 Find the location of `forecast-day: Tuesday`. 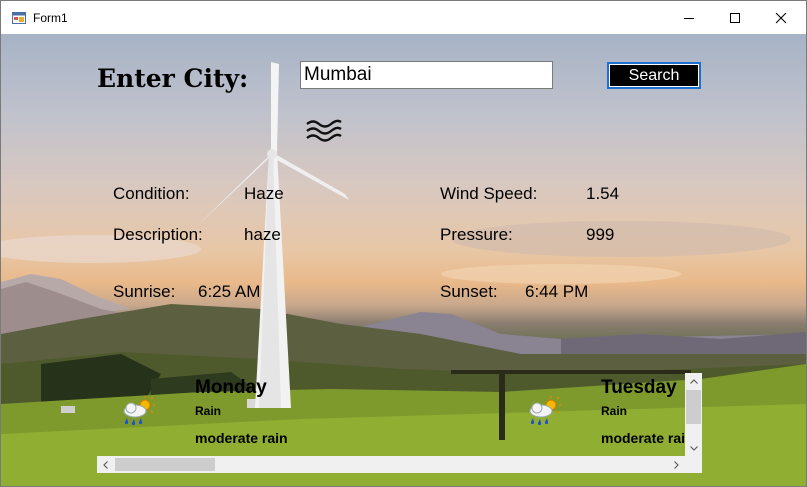

forecast-day: Tuesday is located at coordinates (639, 387).